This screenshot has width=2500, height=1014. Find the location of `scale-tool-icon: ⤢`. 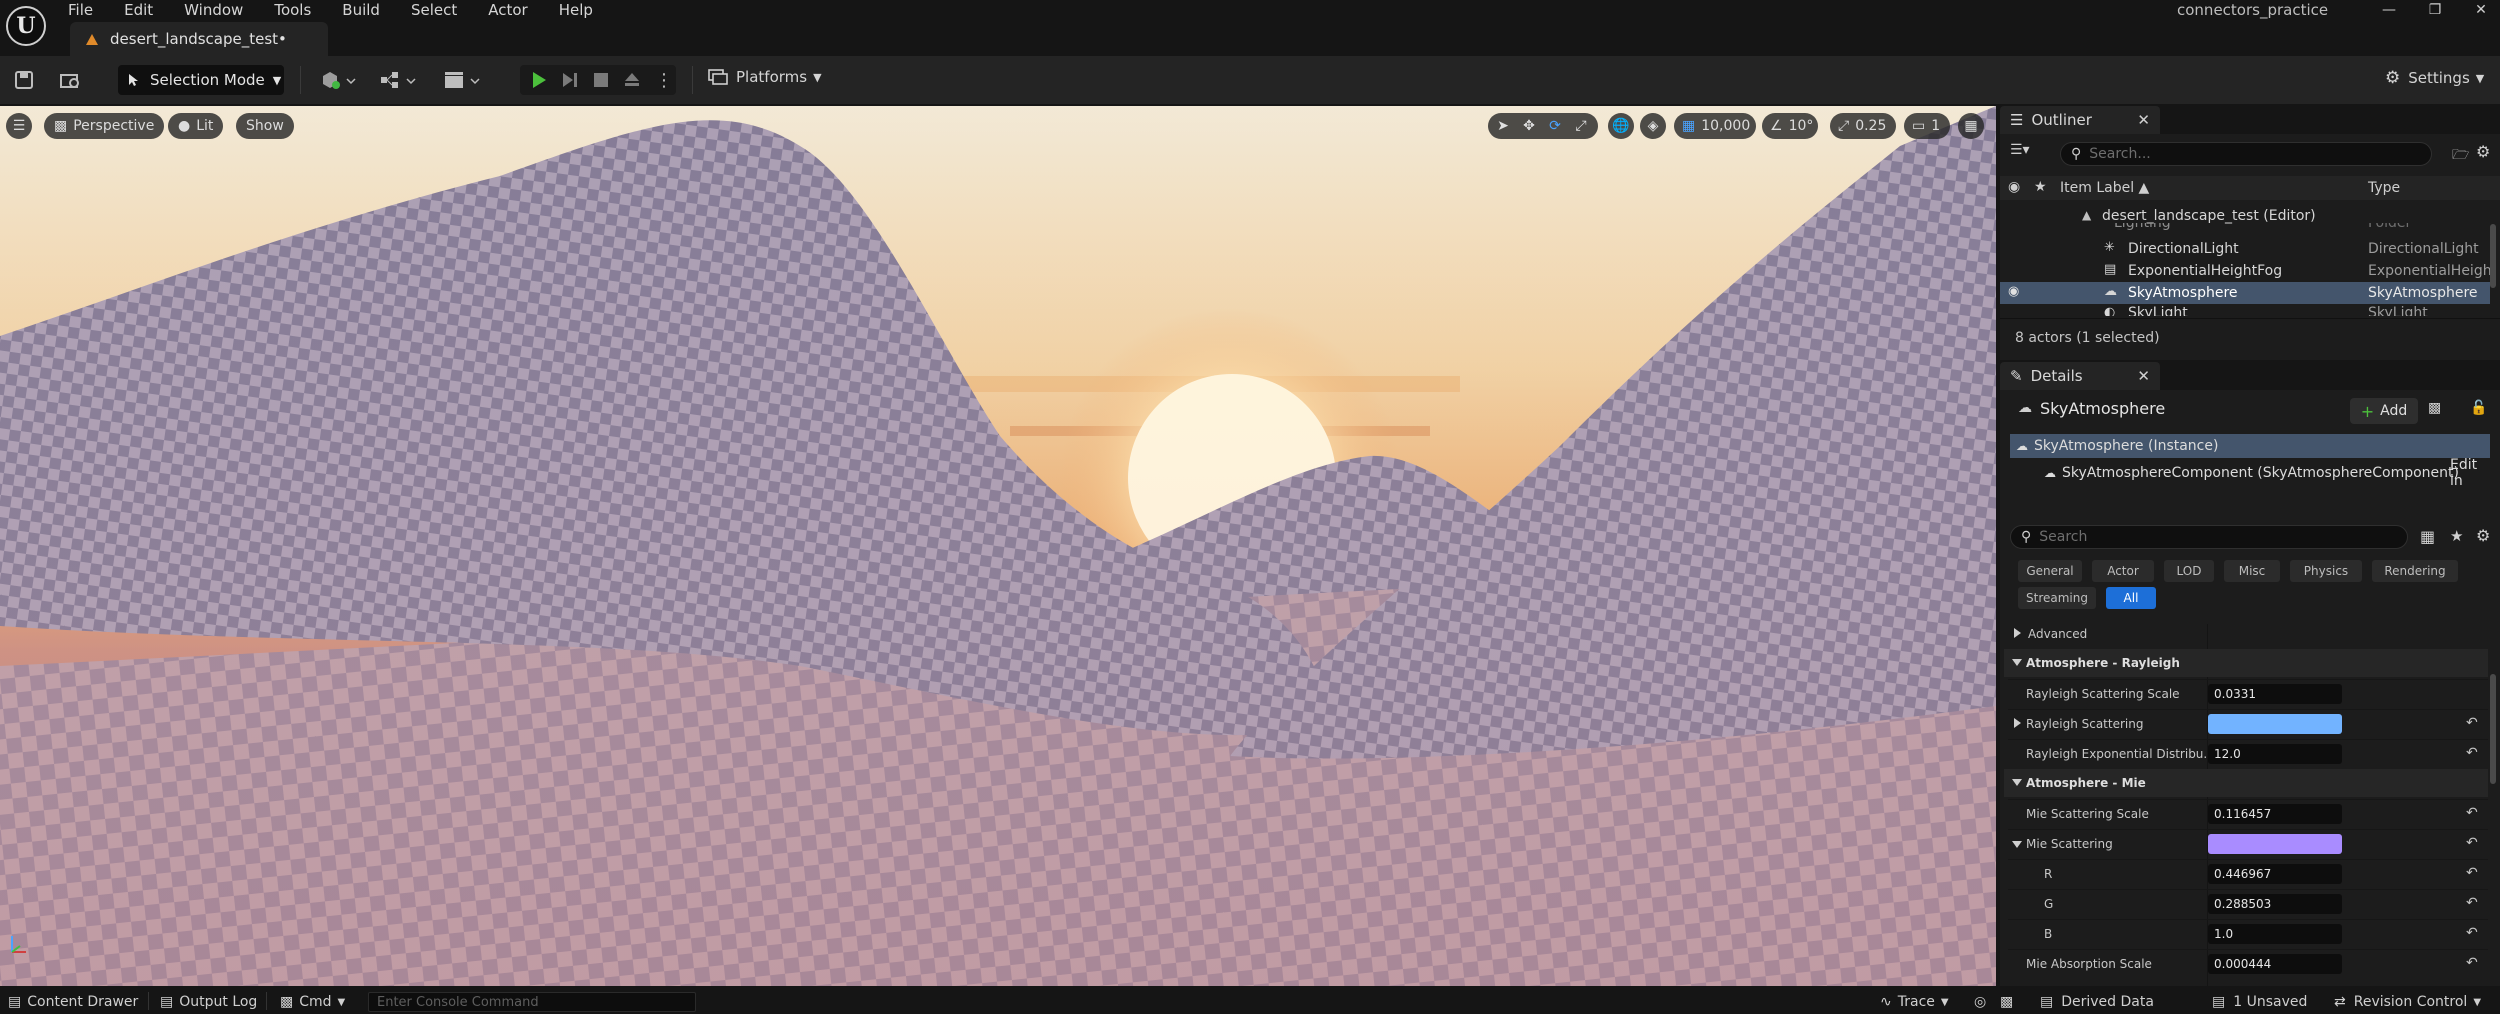

scale-tool-icon: ⤢ is located at coordinates (1581, 126).